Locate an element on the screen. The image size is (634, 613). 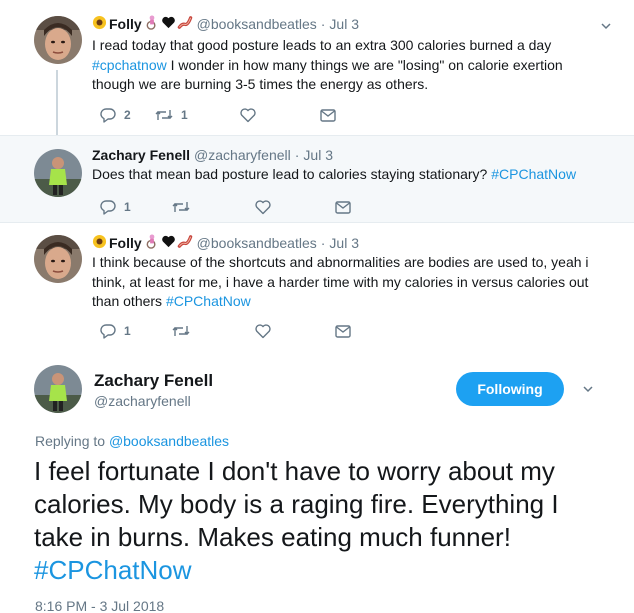
replying-to-link: @booksandbeatles is located at coordinates (169, 441).